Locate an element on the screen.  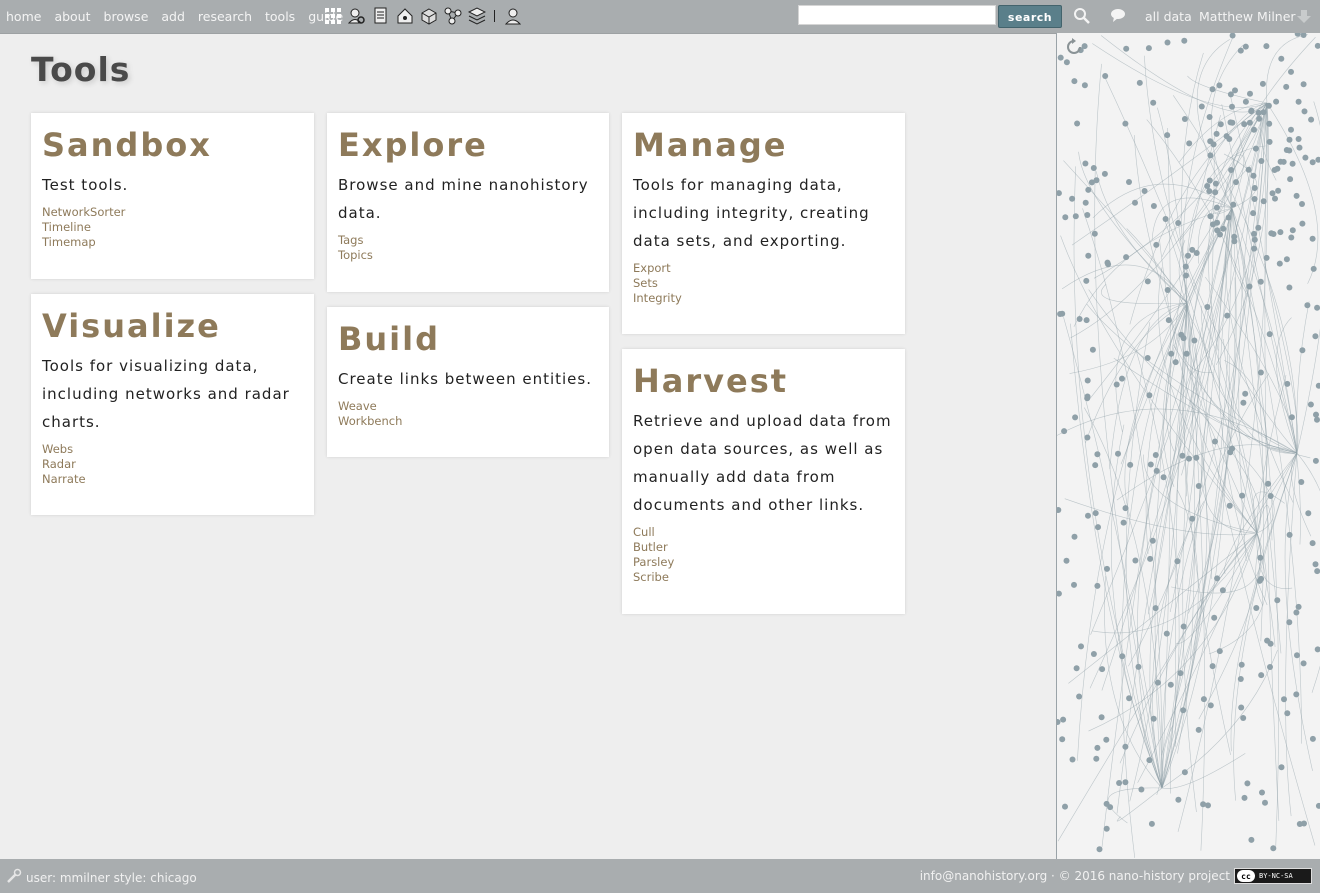
layers-icon is located at coordinates (477, 16).